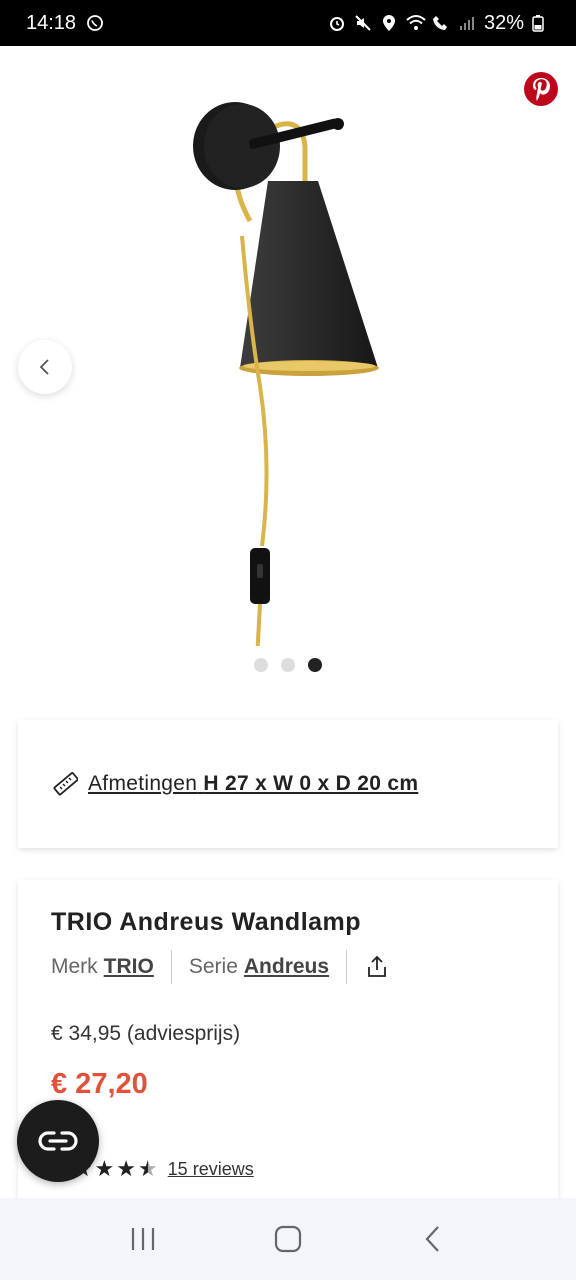  Describe the element at coordinates (441, 23) in the screenshot. I see `call-icon` at that location.